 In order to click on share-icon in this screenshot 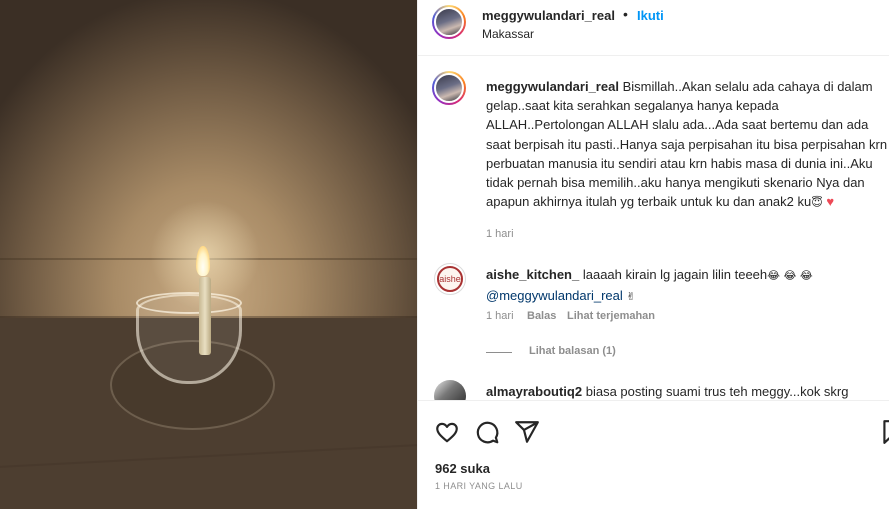, I will do `click(527, 432)`.